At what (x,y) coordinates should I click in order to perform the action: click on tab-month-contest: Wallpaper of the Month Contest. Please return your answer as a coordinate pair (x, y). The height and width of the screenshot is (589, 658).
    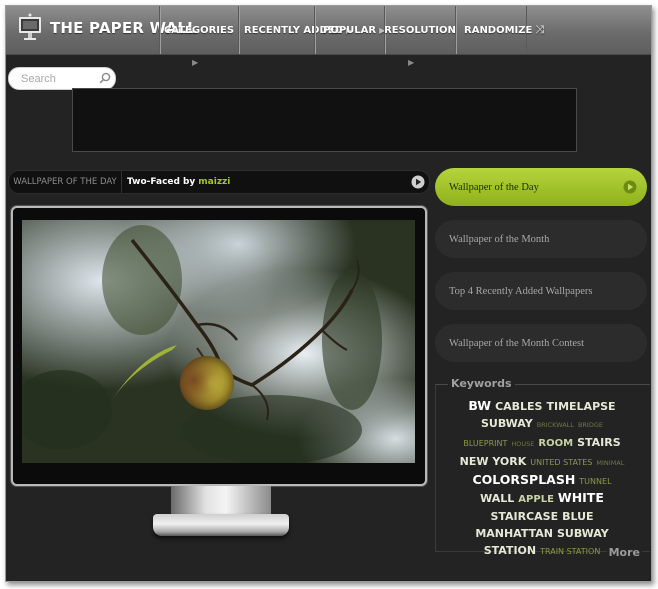
    Looking at the image, I should click on (541, 343).